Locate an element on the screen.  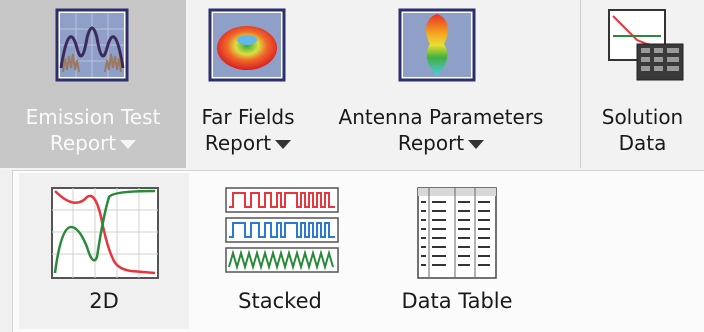
far-fields-report-button: Far Fields Report is located at coordinates (248, 84).